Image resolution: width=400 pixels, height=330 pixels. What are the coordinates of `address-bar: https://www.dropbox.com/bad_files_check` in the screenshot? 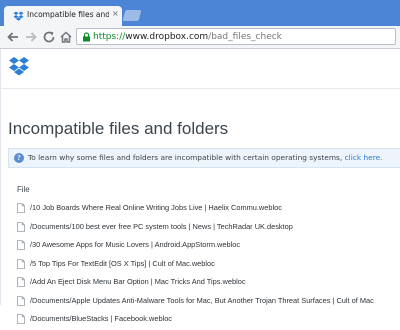 It's located at (236, 36).